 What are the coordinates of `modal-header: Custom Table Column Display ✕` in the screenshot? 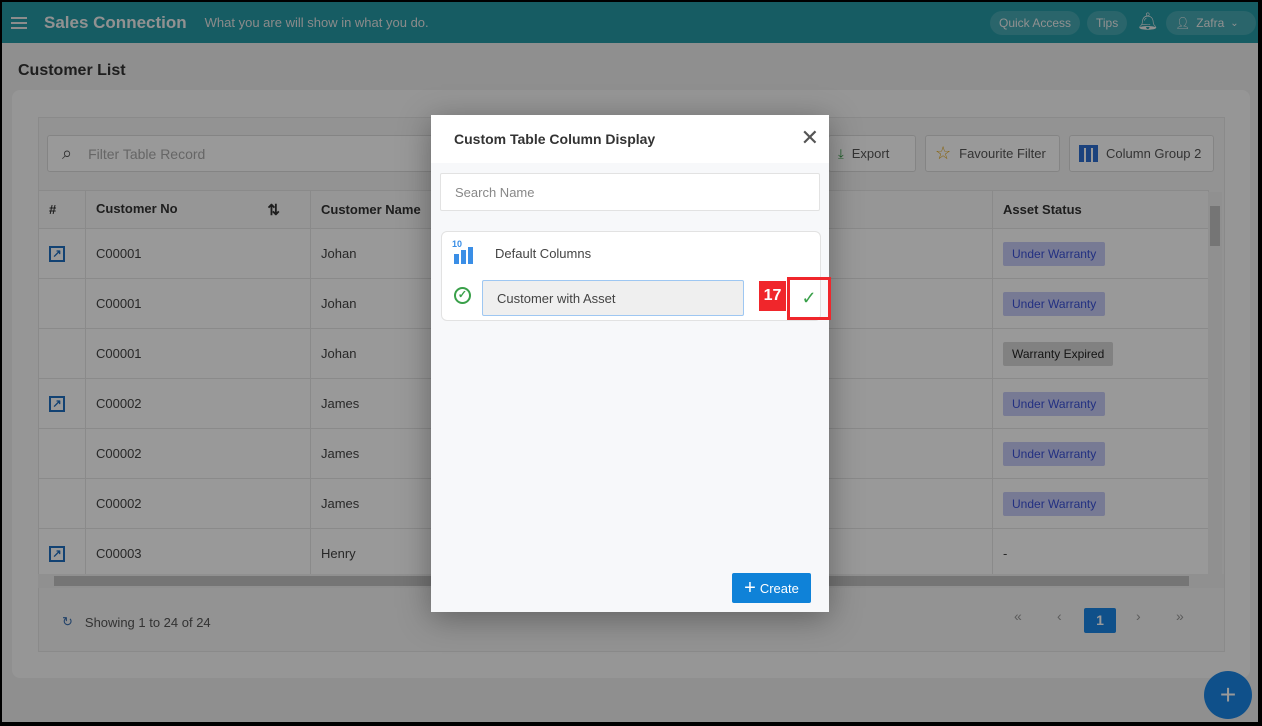 It's located at (630, 139).